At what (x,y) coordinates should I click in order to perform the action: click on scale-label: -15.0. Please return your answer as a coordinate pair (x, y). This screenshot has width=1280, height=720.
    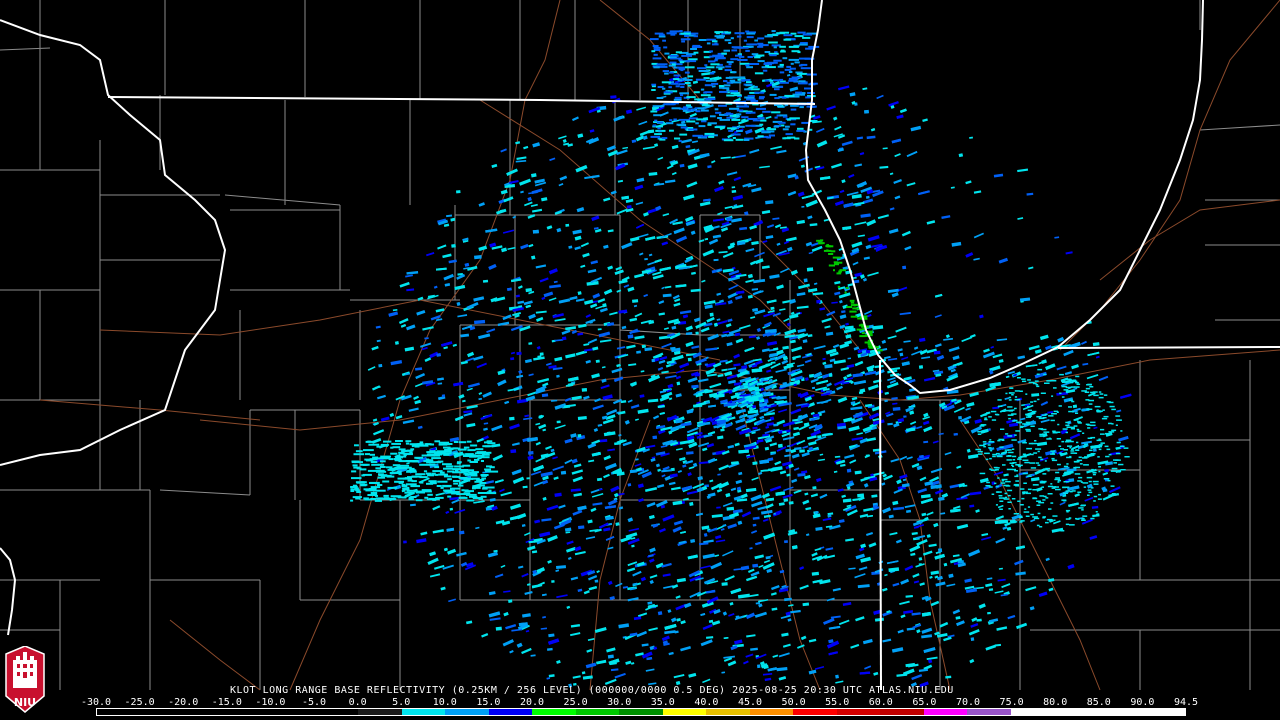
    Looking at the image, I should click on (226, 702).